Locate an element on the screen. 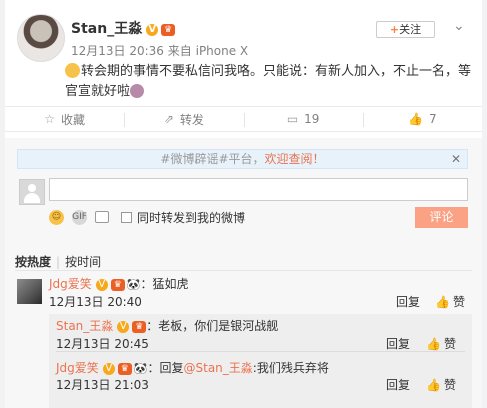 The image size is (487, 408). post-time: 12月13日 20:36 is located at coordinates (117, 51).